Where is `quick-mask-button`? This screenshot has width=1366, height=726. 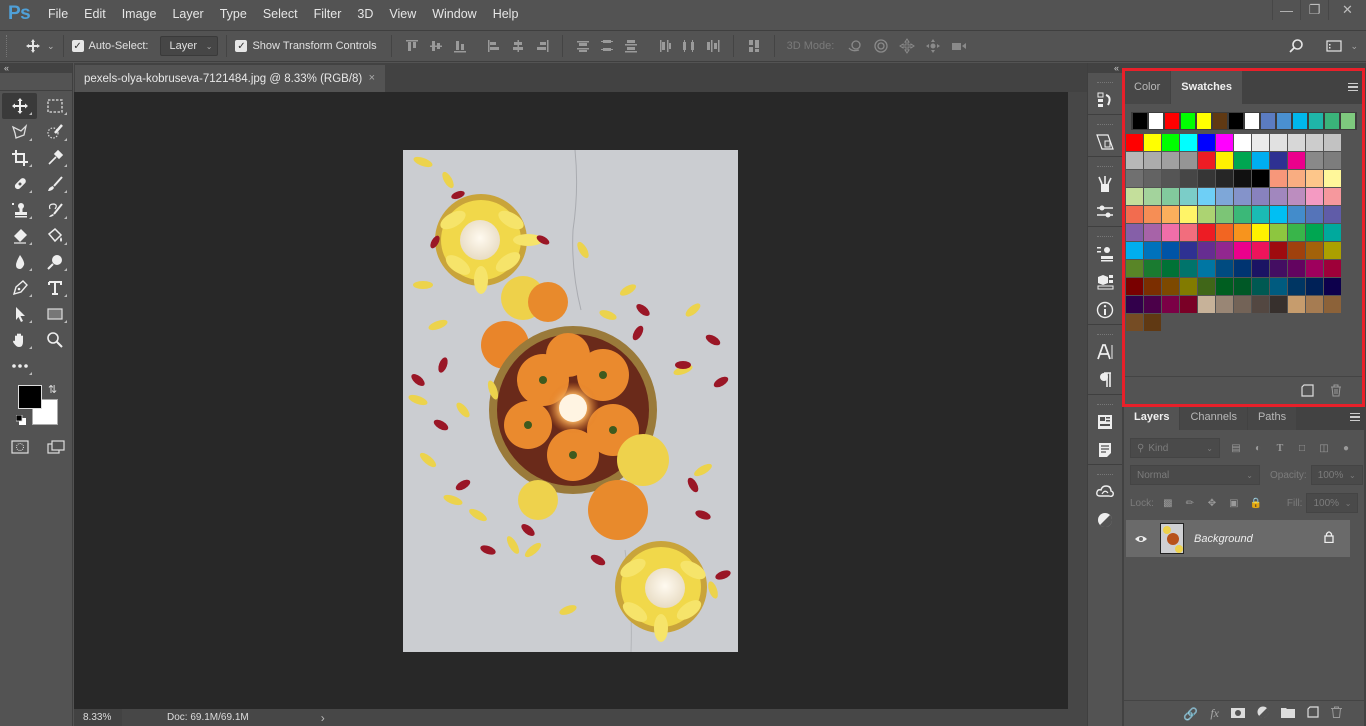
quick-mask-button is located at coordinates (20, 447).